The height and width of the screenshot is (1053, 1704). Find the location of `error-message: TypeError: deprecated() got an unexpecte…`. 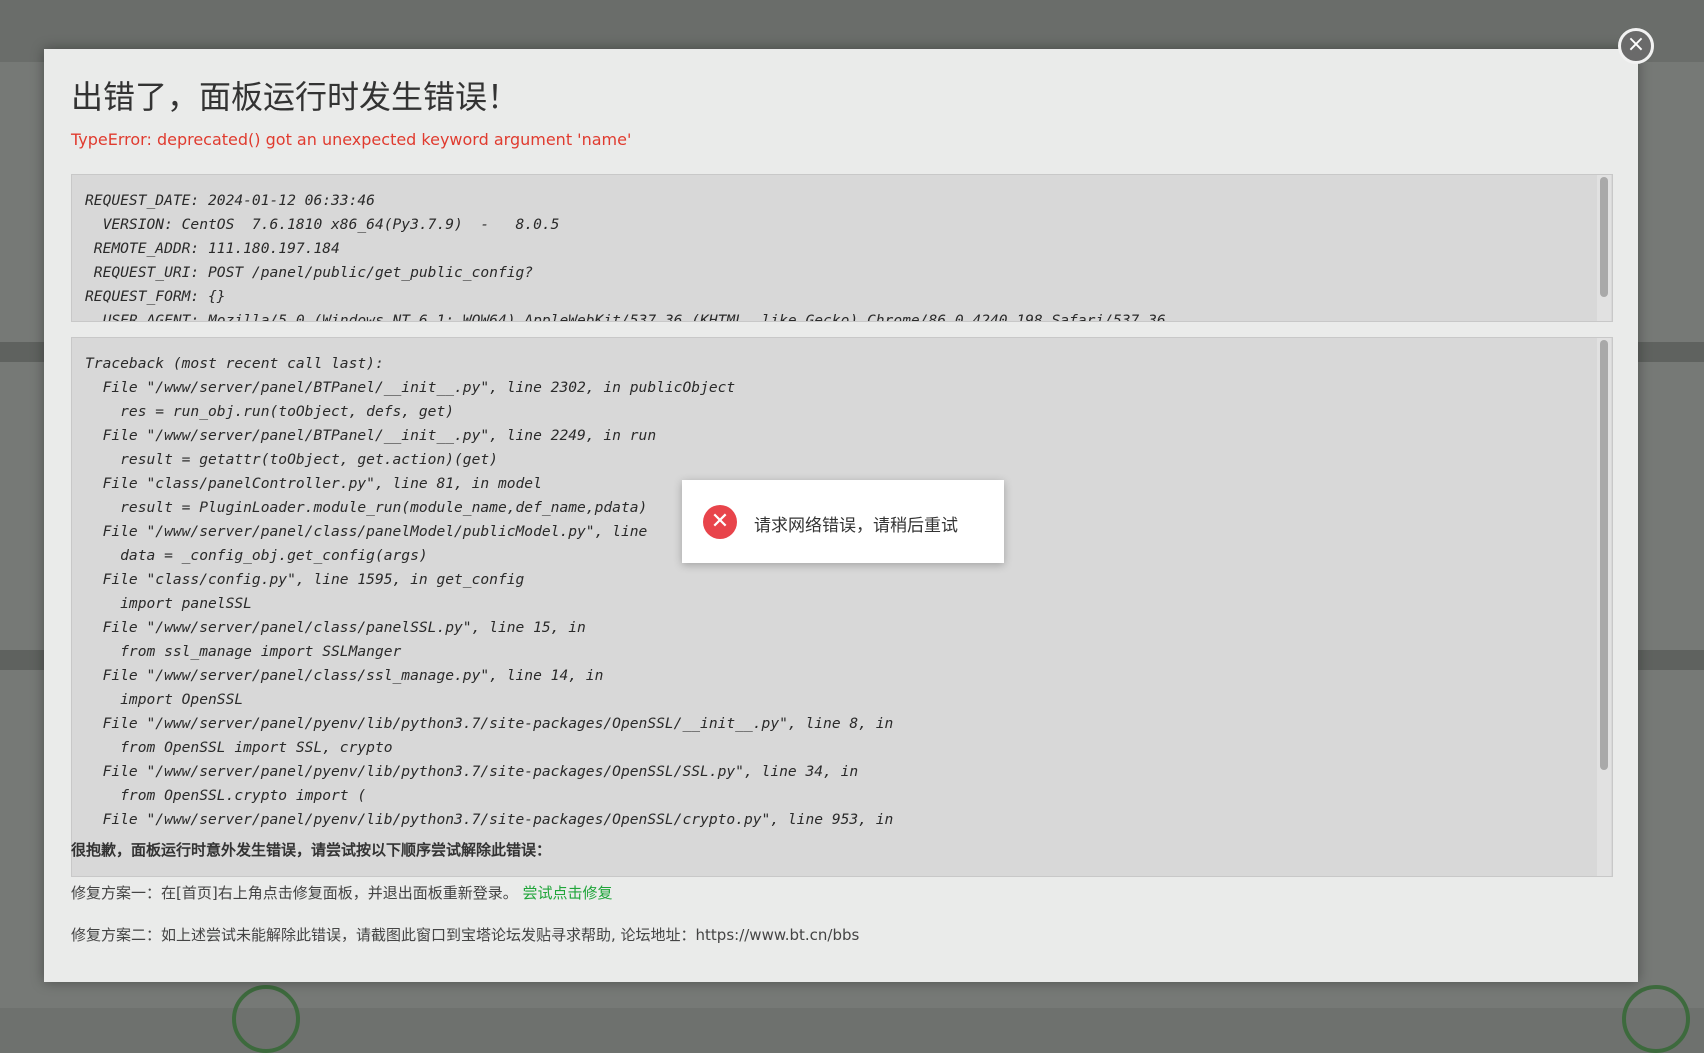

error-message: TypeError: deprecated() got an unexpecte… is located at coordinates (351, 139).